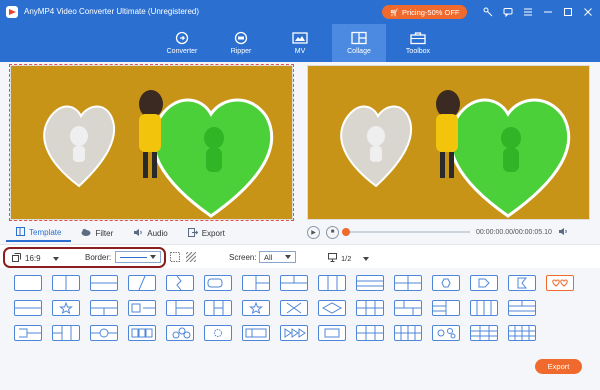  I want to click on screen-value: All, so click(268, 257).